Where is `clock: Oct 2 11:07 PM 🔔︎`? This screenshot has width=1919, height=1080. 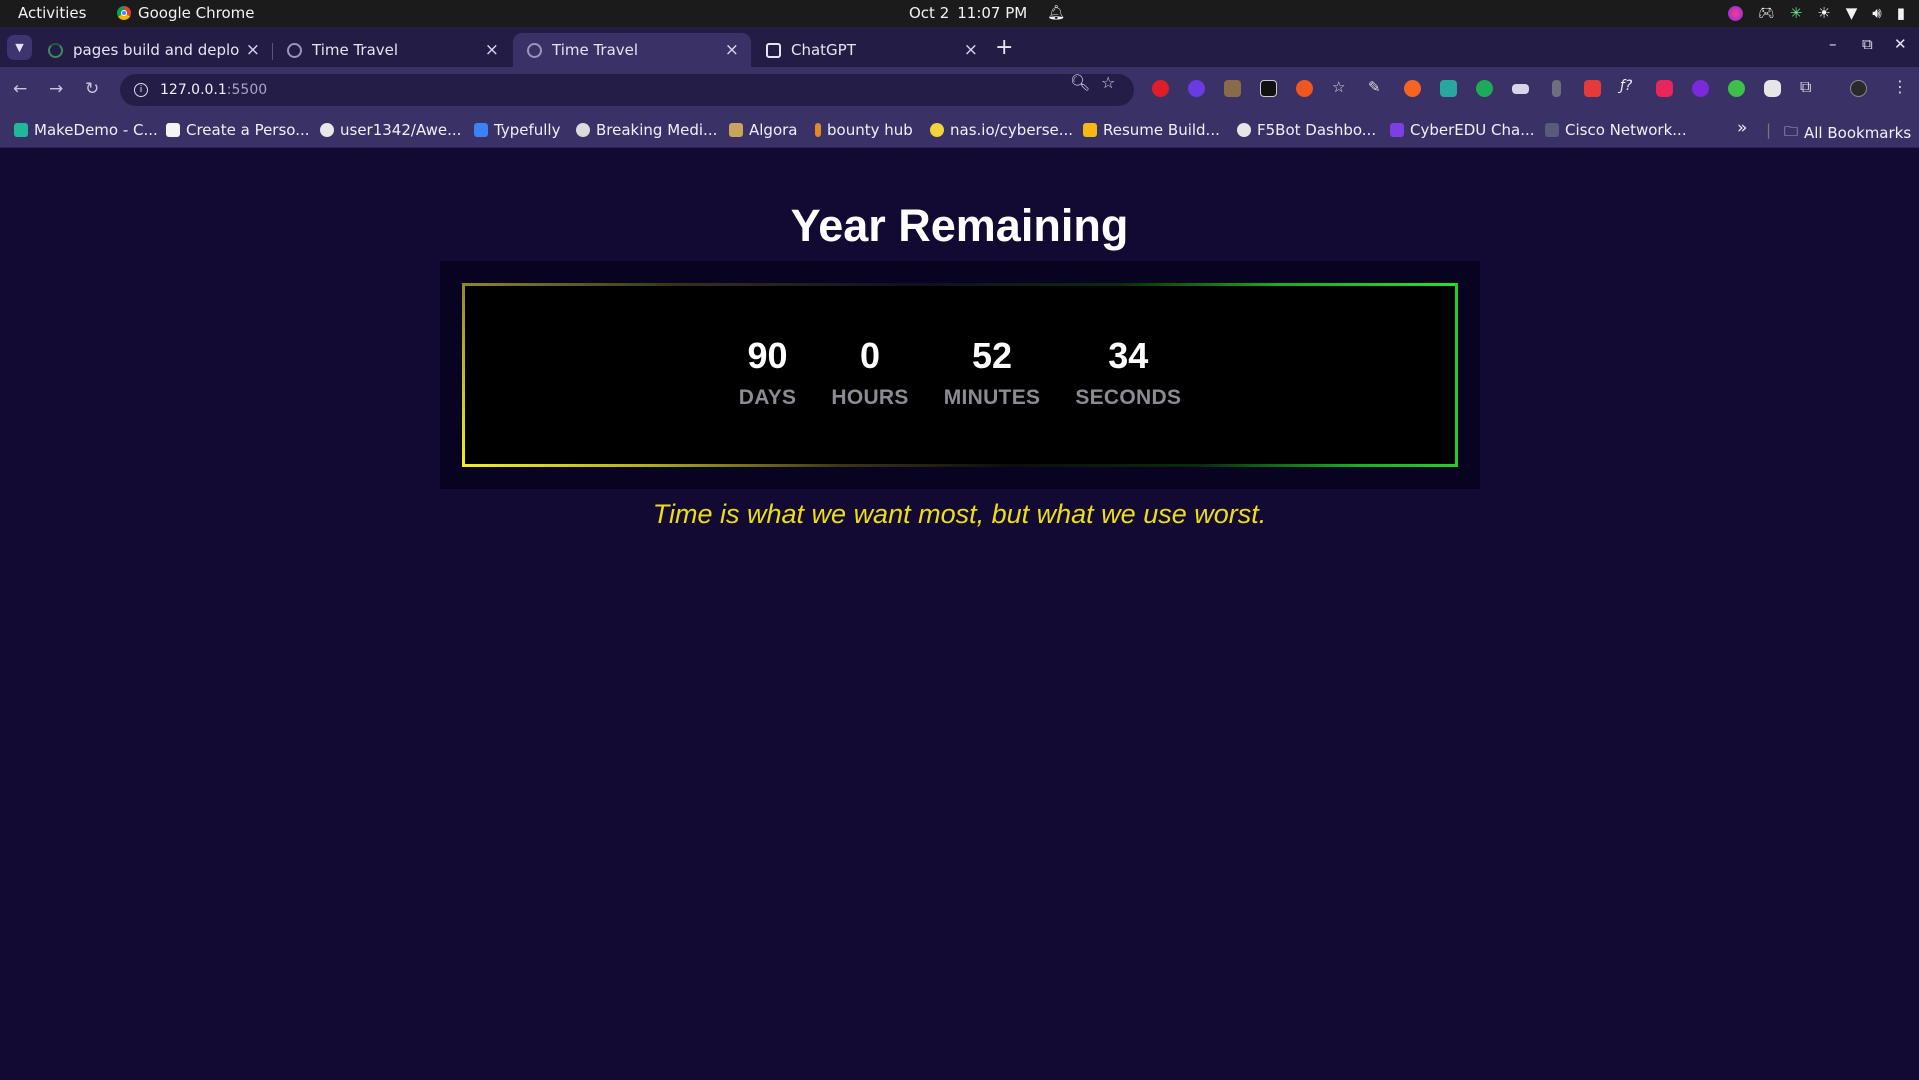
clock: Oct 2 11:07 PM 🔔︎ is located at coordinates (987, 13).